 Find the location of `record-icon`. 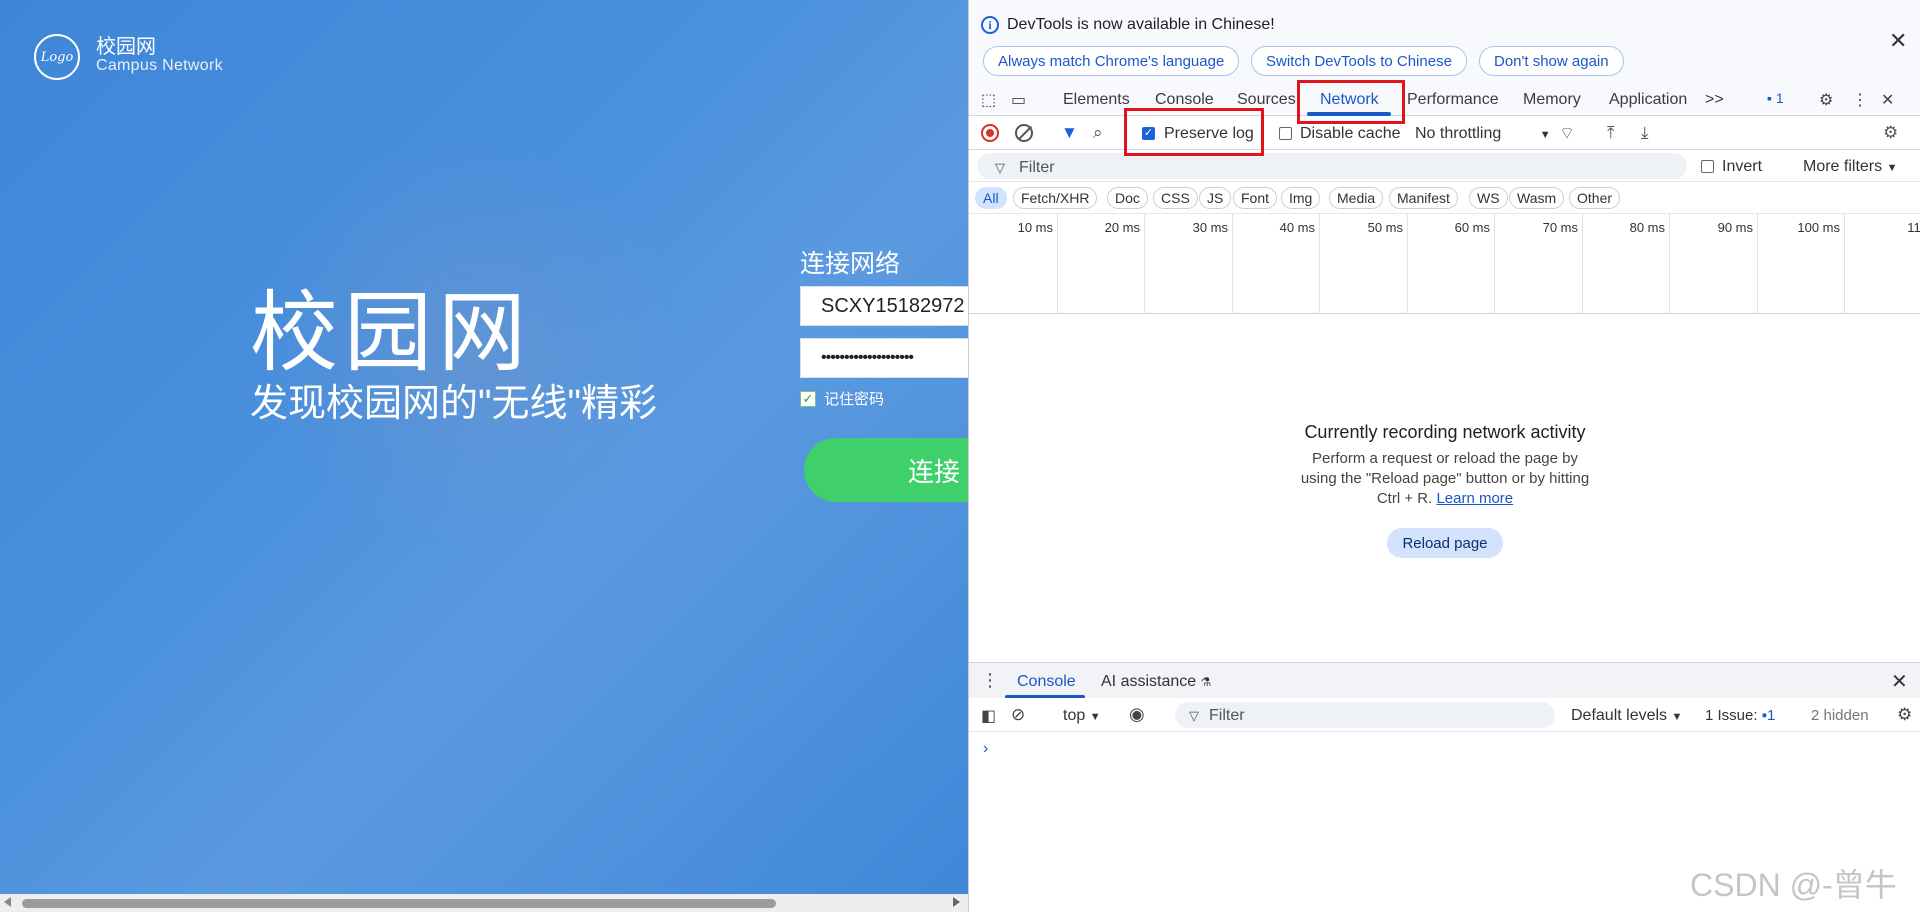

record-icon is located at coordinates (990, 133).